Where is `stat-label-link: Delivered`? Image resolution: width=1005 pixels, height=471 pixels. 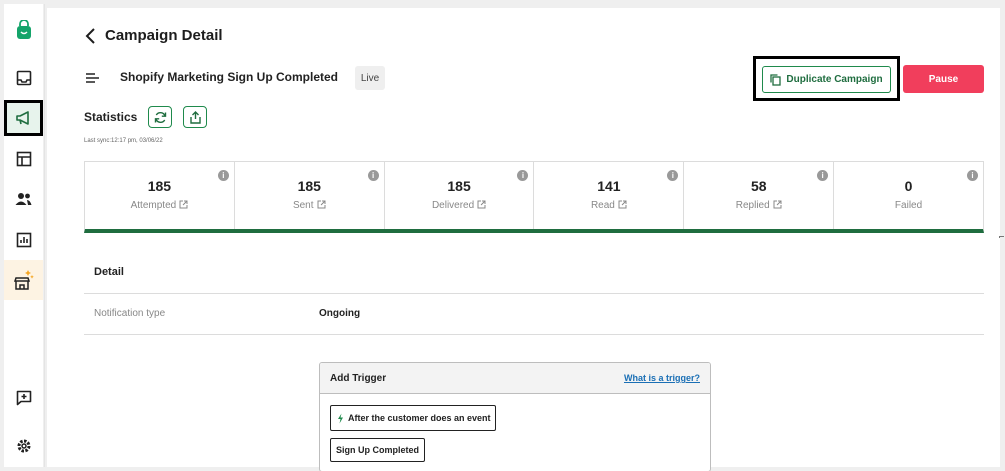 stat-label-link: Delivered is located at coordinates (459, 205).